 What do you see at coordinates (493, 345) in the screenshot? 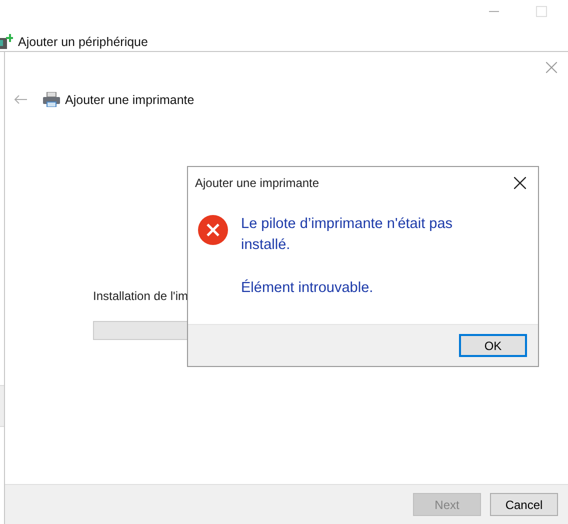
I see `ok-button: OK` at bounding box center [493, 345].